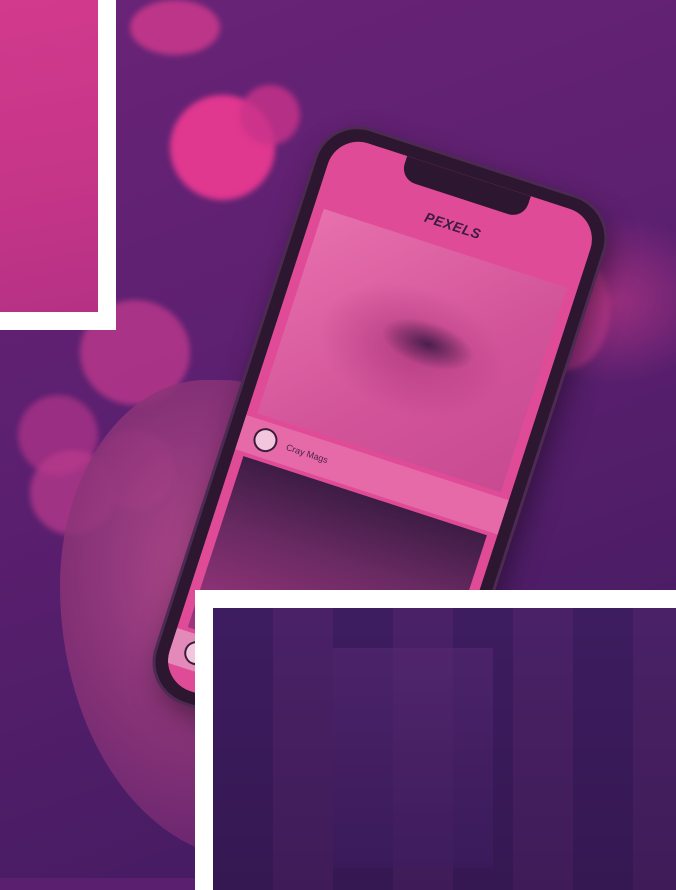 This screenshot has height=890, width=676. I want to click on author-name: Cray Mags, so click(307, 454).